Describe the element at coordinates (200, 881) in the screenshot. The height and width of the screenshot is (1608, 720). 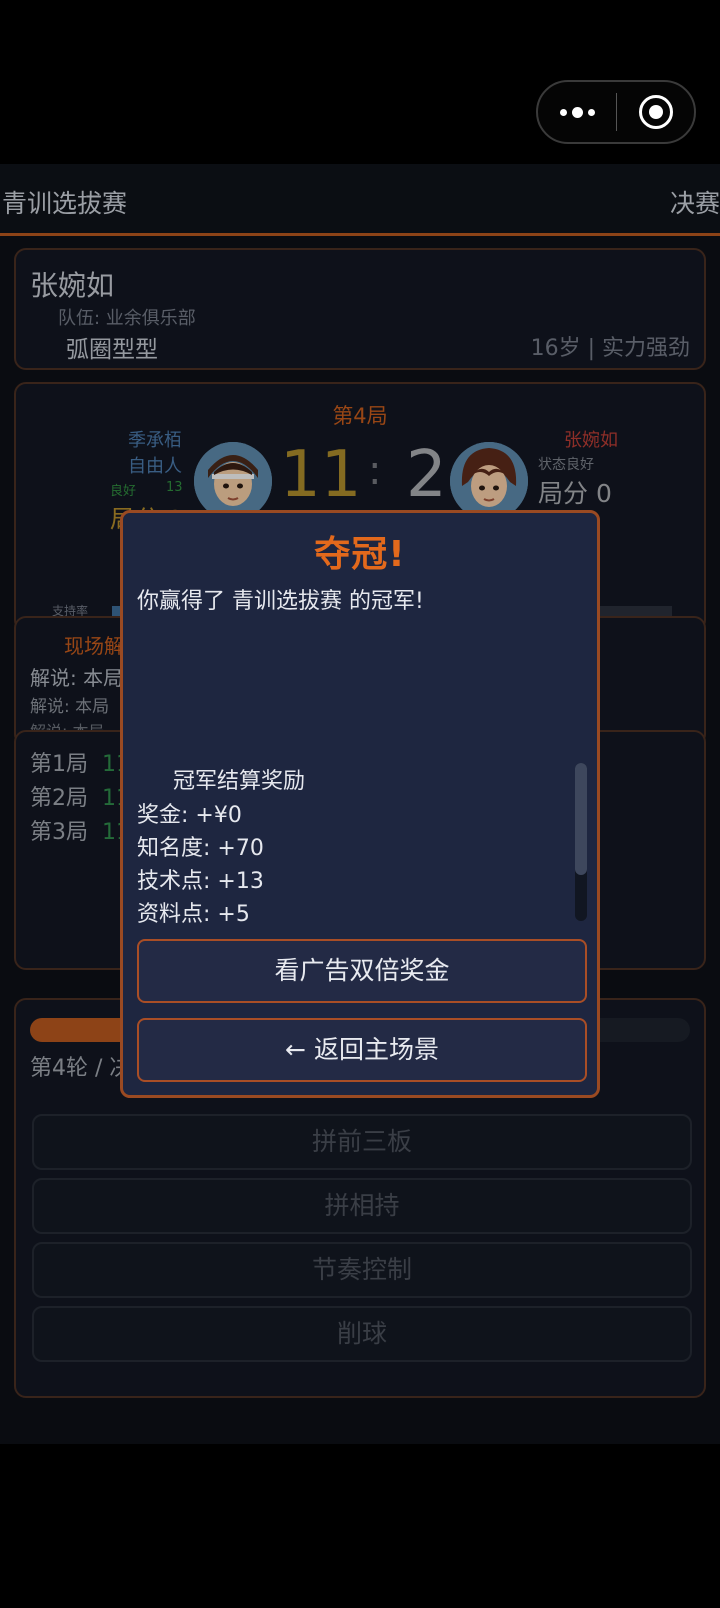
I see `reward-skill-points: 技术点: +13` at that location.